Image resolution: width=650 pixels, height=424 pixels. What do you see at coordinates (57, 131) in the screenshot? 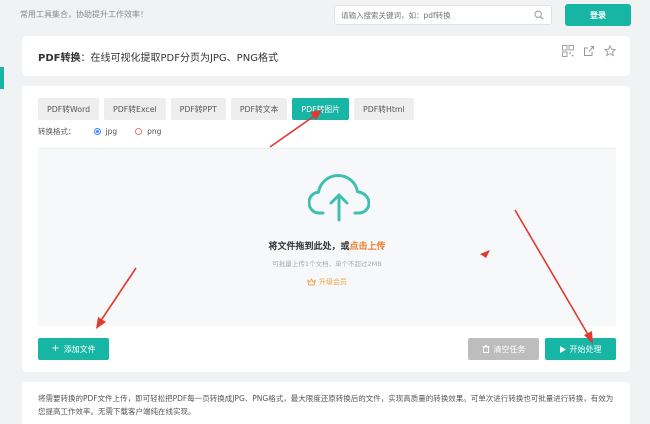
I see `format-label: 转换格式：` at bounding box center [57, 131].